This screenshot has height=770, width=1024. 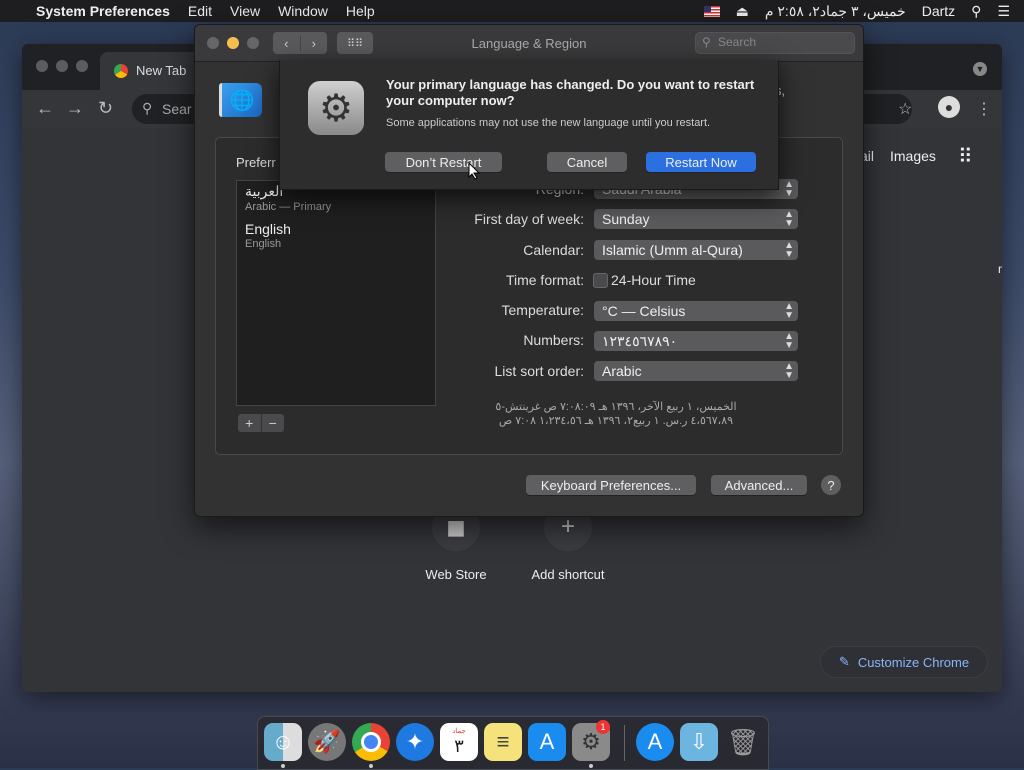 I want to click on menu-help: Help, so click(x=360, y=11).